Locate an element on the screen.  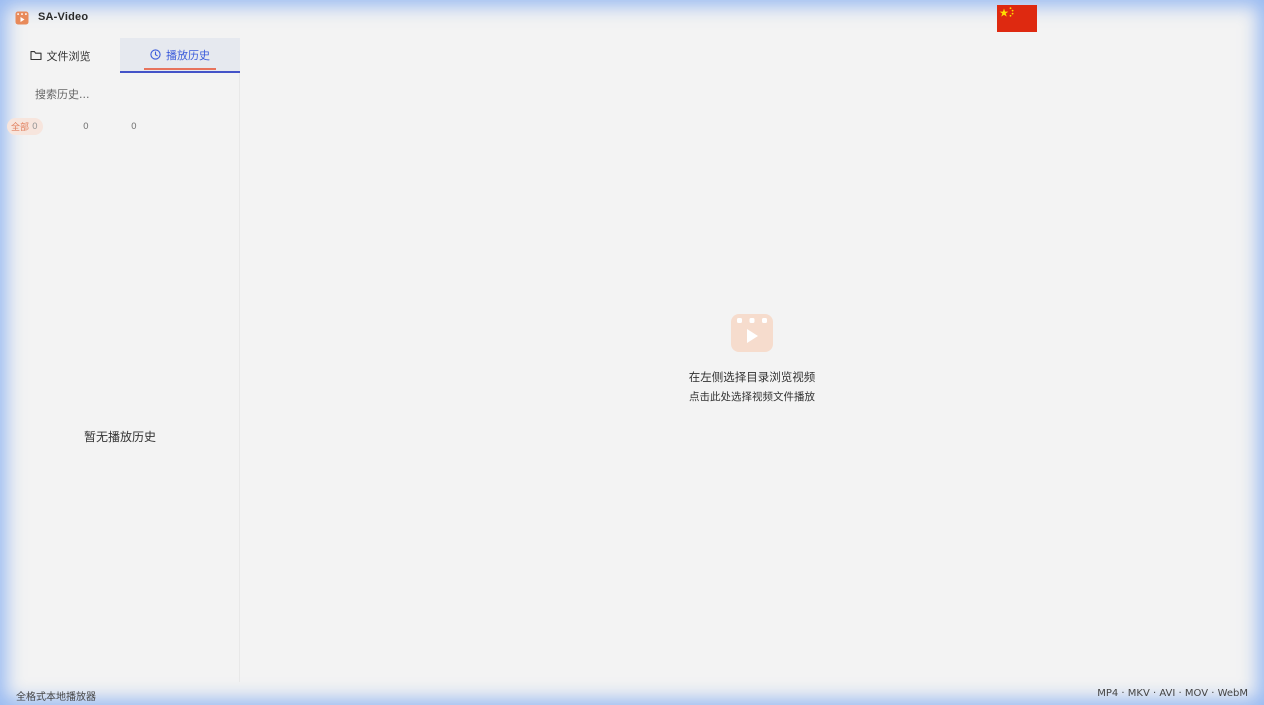
app-title: SA-Video is located at coordinates (63, 17).